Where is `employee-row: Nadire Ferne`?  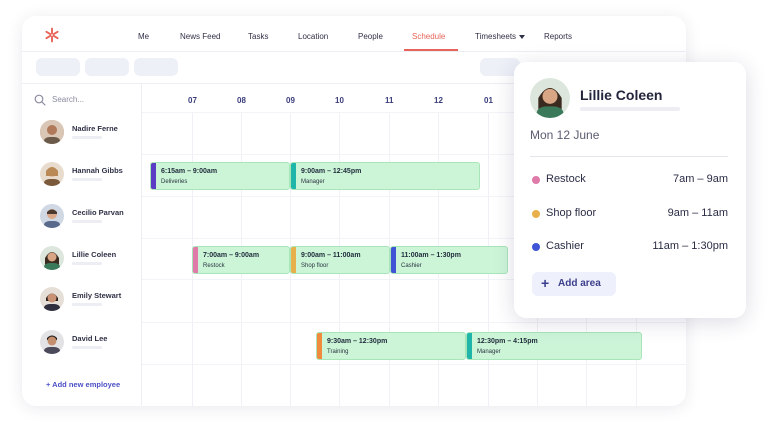
employee-row: Nadire Ferne is located at coordinates (82, 132).